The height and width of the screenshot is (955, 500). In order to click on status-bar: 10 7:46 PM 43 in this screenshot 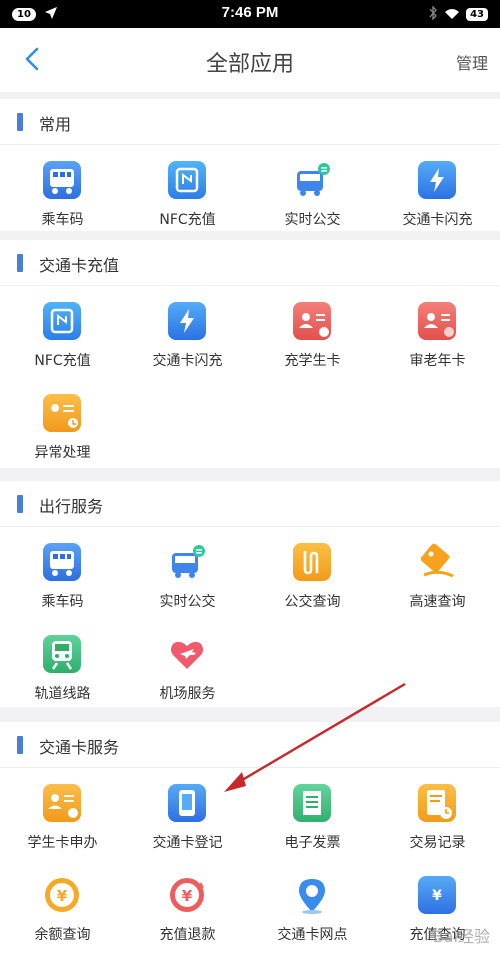, I will do `click(250, 14)`.